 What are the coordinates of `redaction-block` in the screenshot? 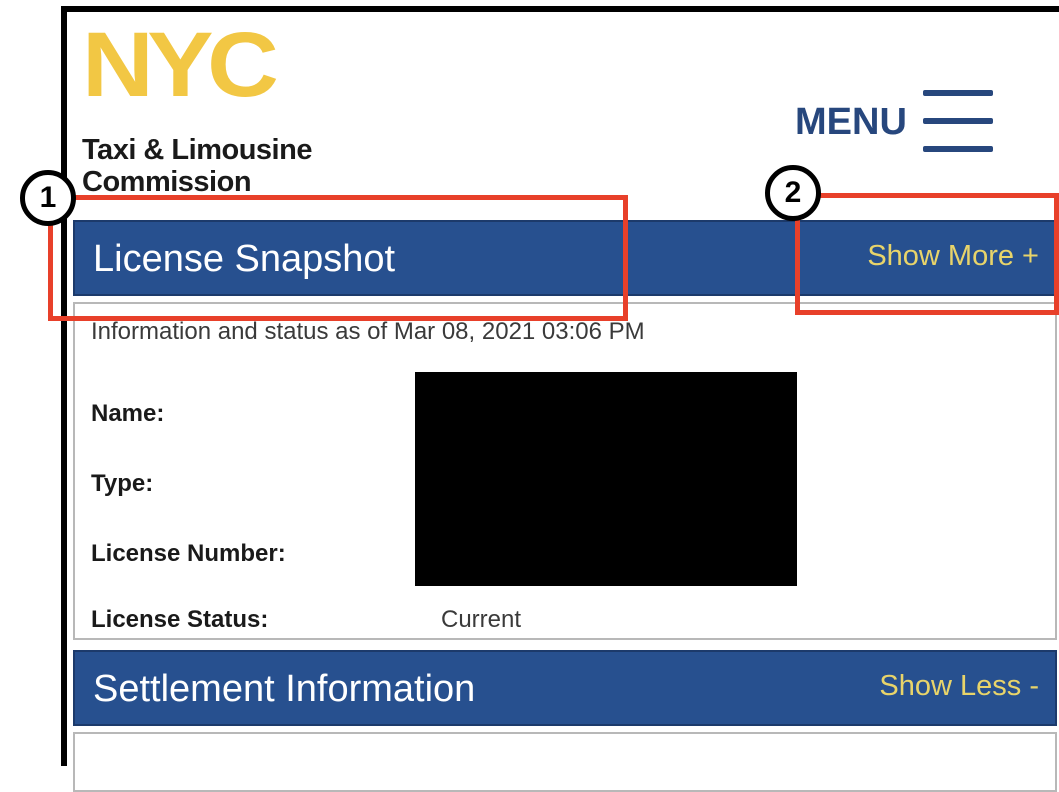 It's located at (606, 479).